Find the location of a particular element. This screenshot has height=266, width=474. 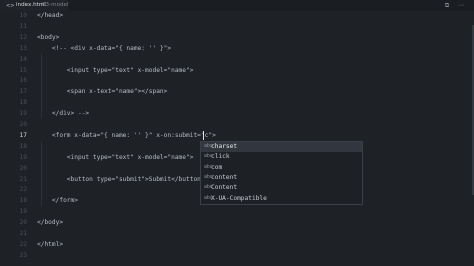

vertical-scrollbar is located at coordinates (472, 138).